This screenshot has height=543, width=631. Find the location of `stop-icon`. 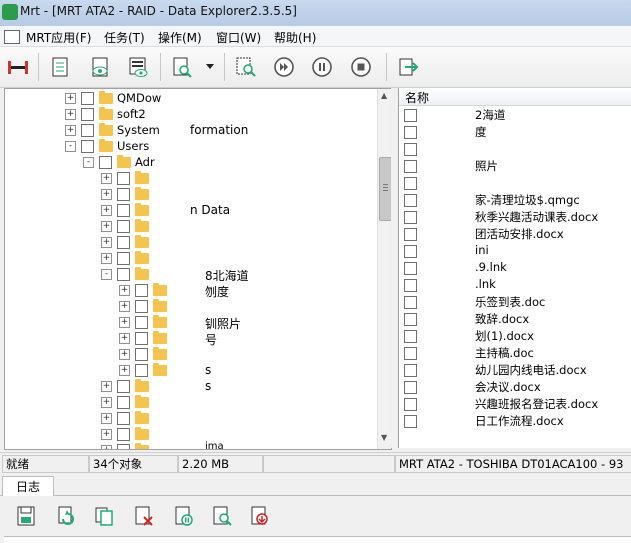

stop-icon is located at coordinates (361, 67).